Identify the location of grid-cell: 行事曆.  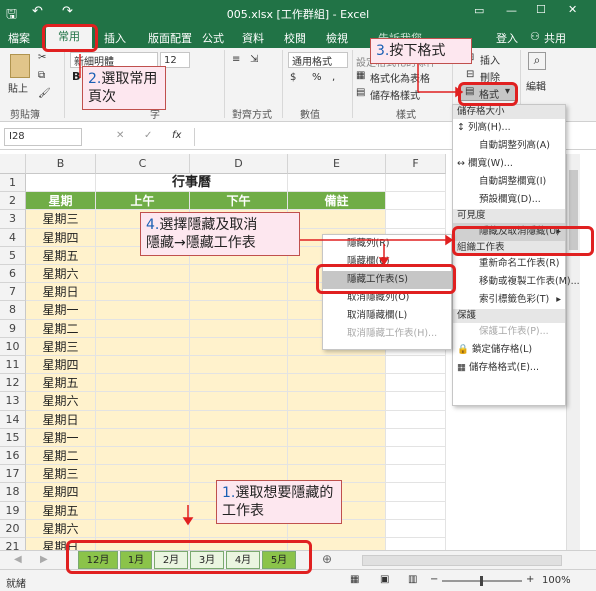
(192, 183).